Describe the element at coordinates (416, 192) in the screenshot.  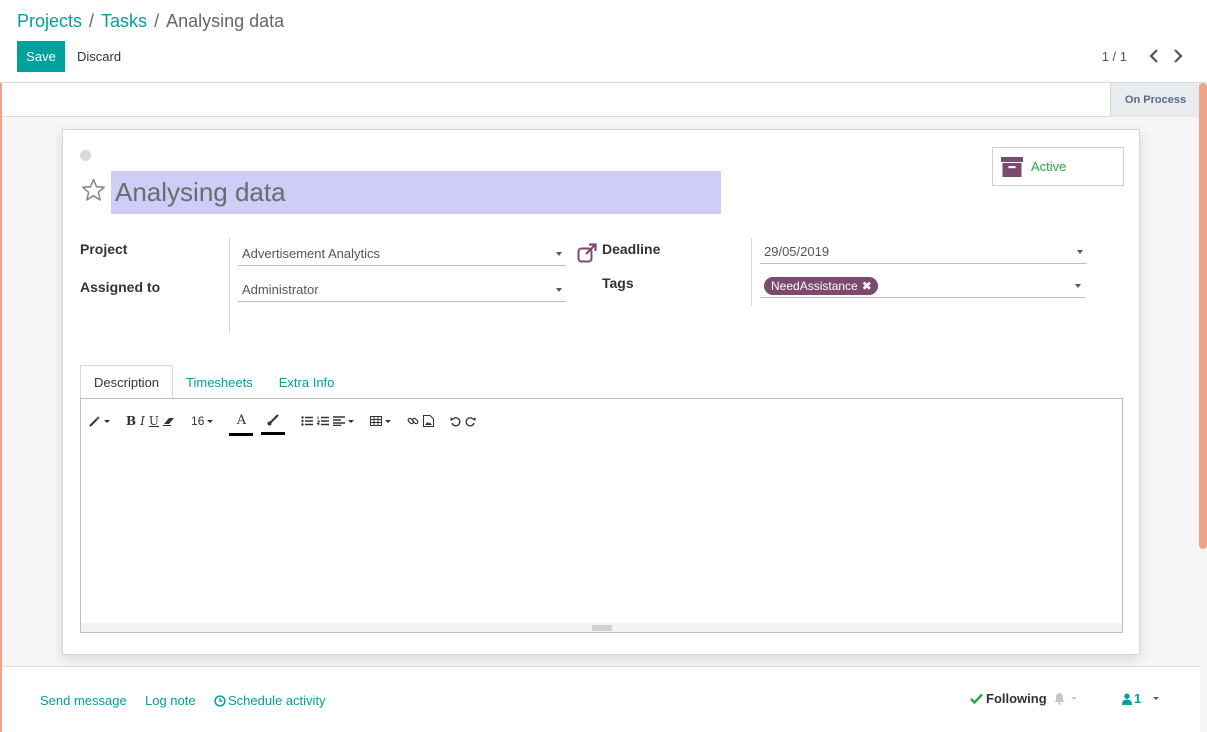
I see `task-title-input` at that location.